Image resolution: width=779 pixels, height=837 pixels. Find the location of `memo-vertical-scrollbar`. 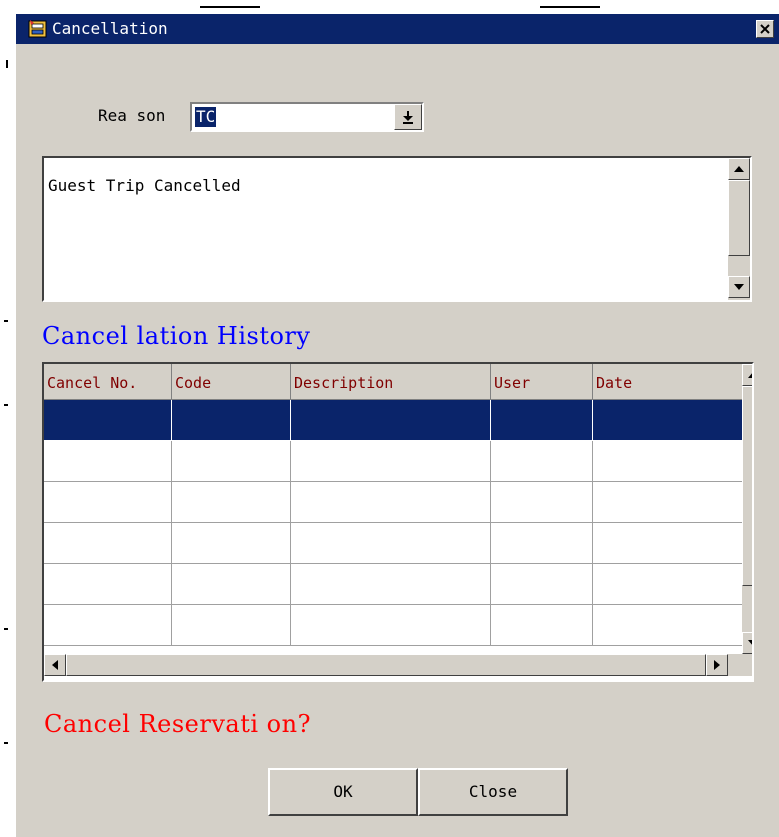

memo-vertical-scrollbar is located at coordinates (739, 229).